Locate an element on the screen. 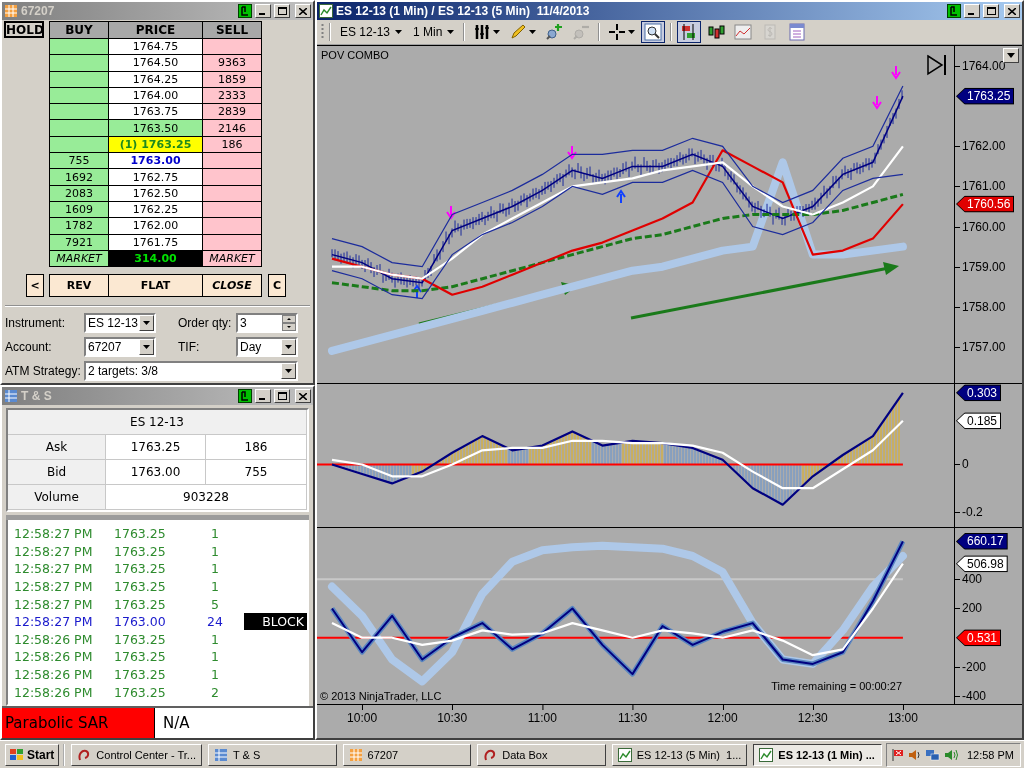 This screenshot has height=768, width=1024. trade-size: 5 is located at coordinates (215, 604).